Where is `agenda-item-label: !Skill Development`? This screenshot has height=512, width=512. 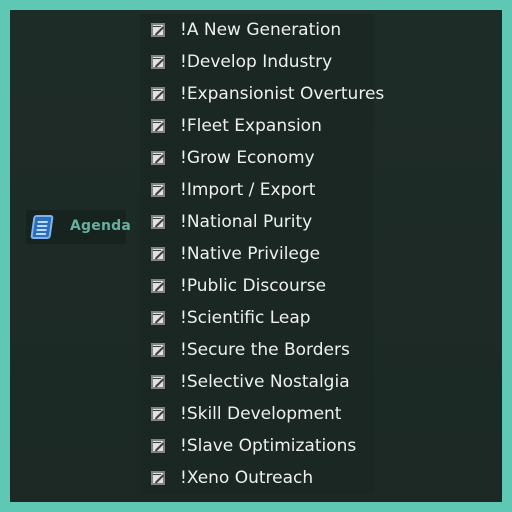
agenda-item-label: !Skill Development is located at coordinates (261, 414).